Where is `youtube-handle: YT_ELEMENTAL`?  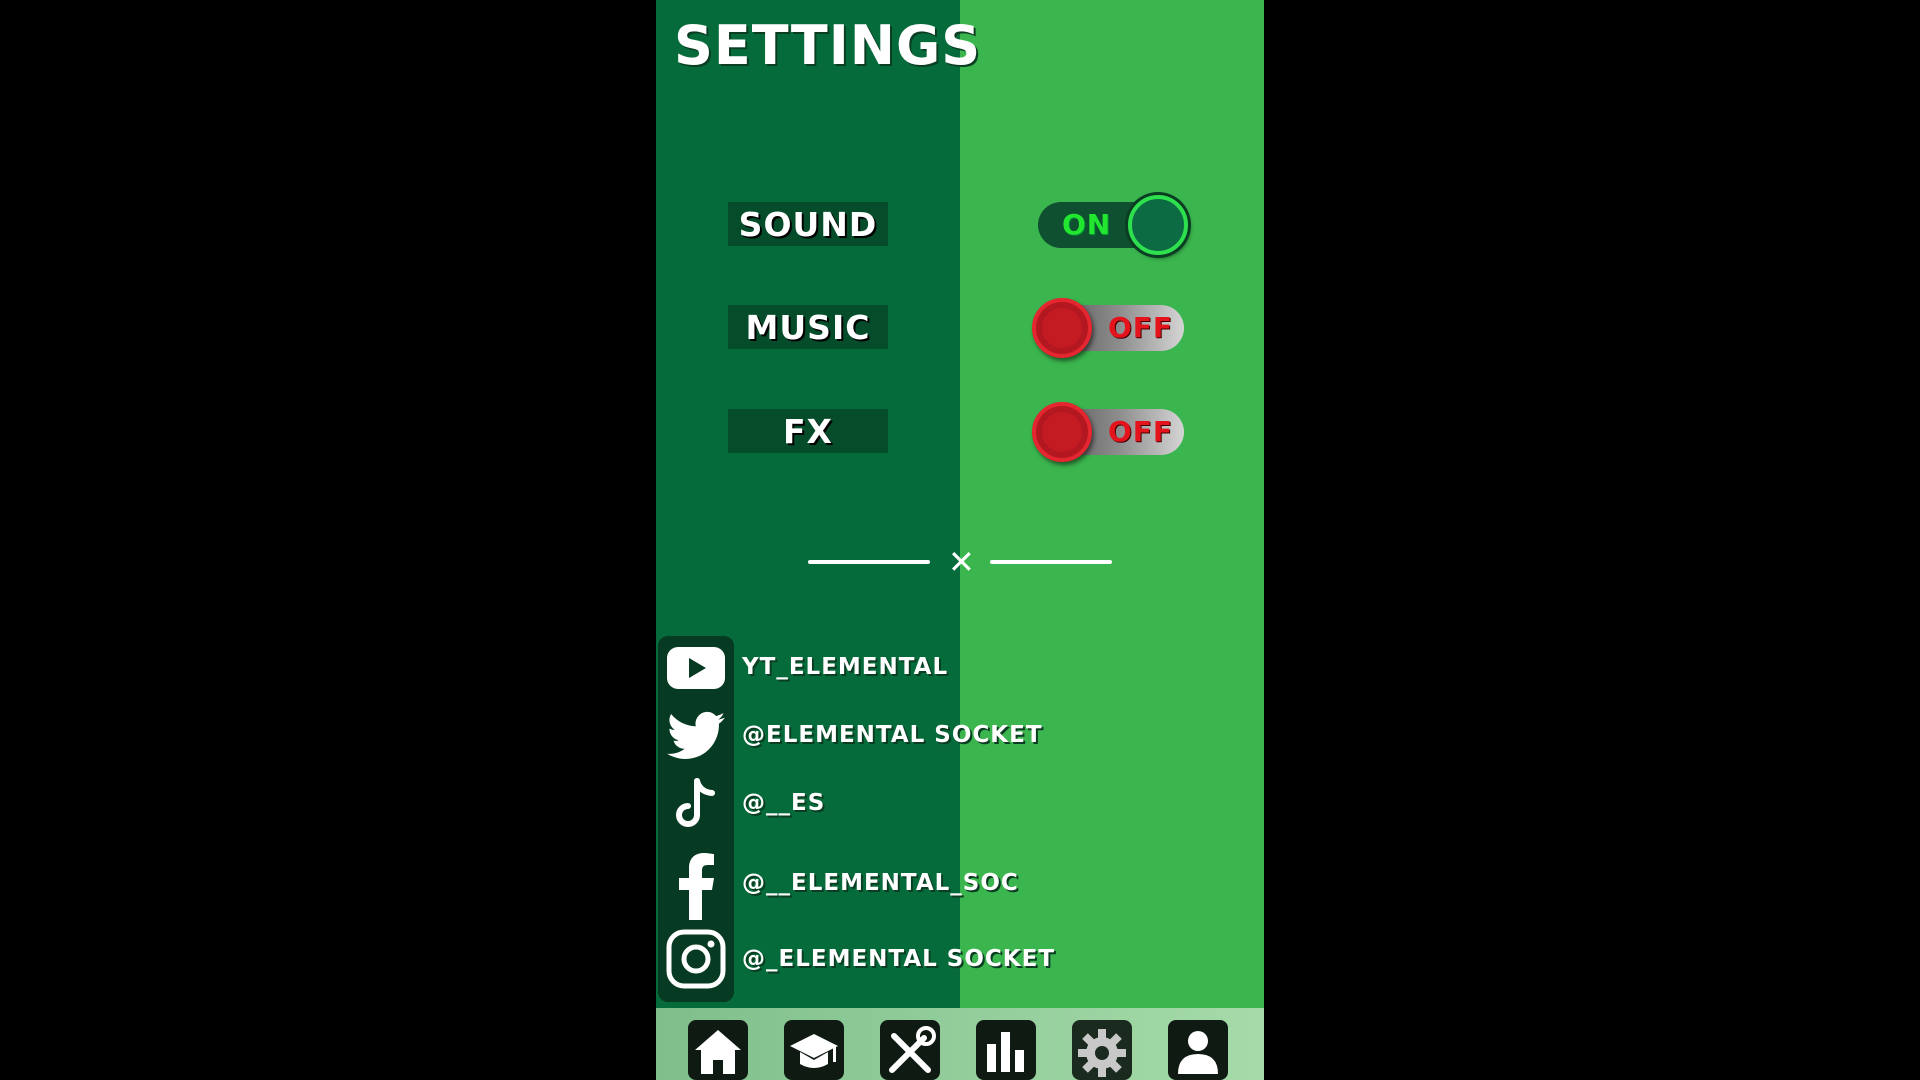
youtube-handle: YT_ELEMENTAL is located at coordinates (845, 667).